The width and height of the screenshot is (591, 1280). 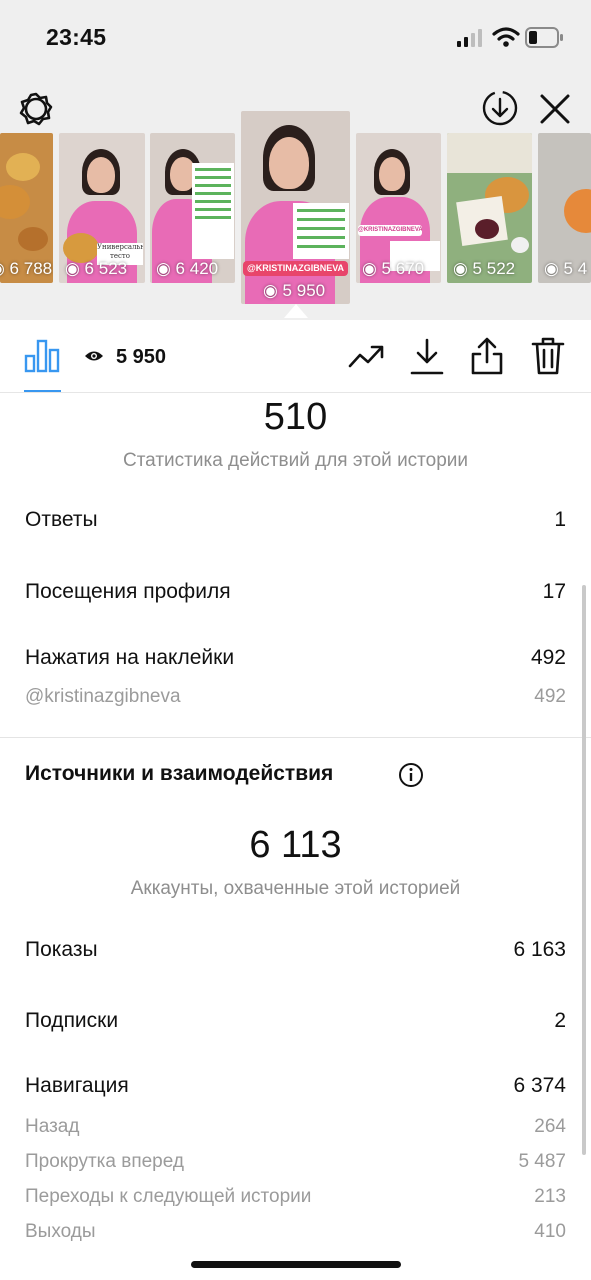 What do you see at coordinates (104, 1161) in the screenshot?
I see `stat-sublabel: Прокрутка вперед` at bounding box center [104, 1161].